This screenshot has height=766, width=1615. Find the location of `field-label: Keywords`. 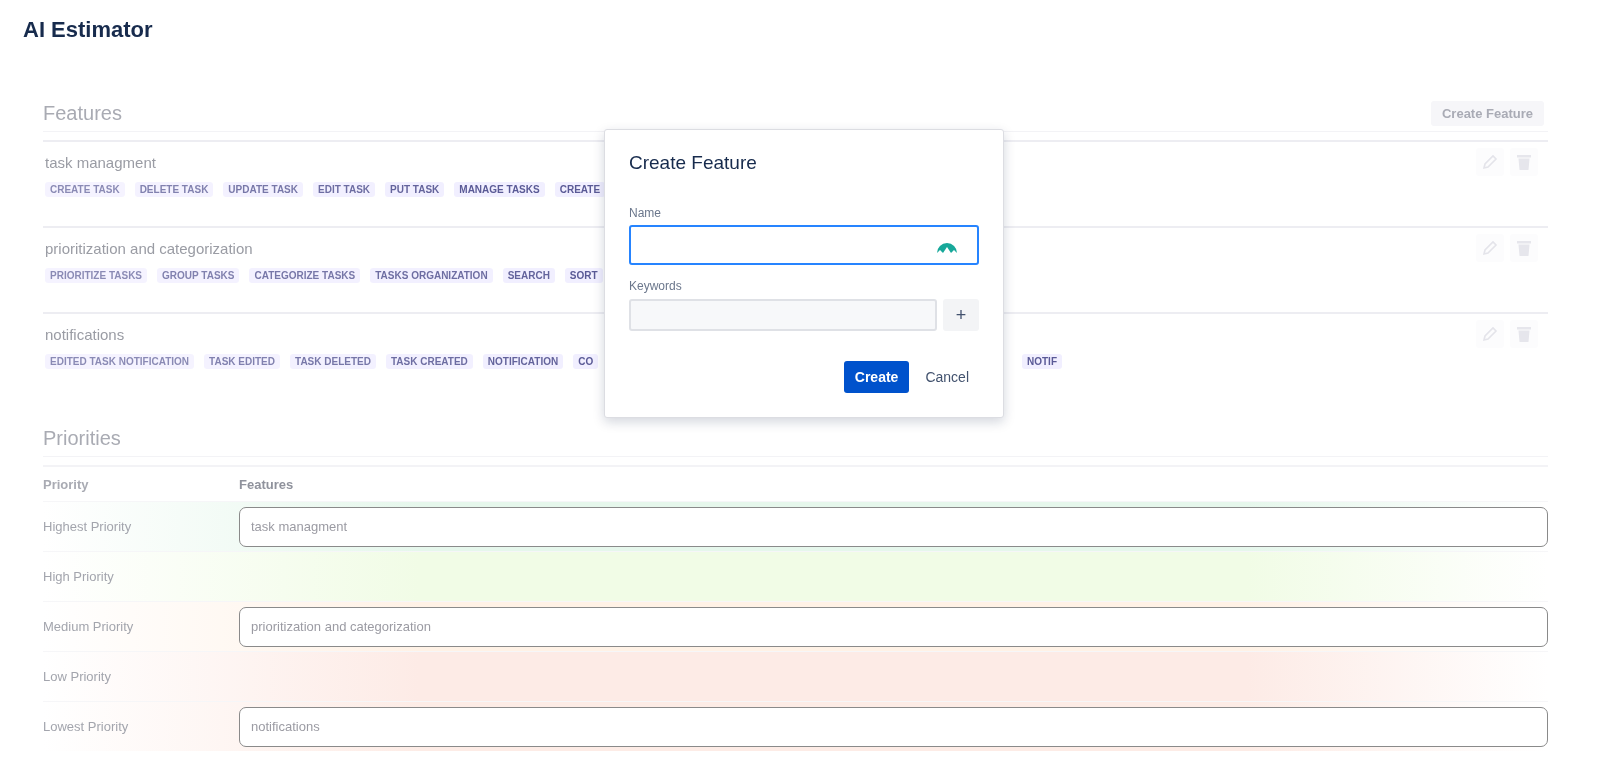

field-label: Keywords is located at coordinates (656, 286).